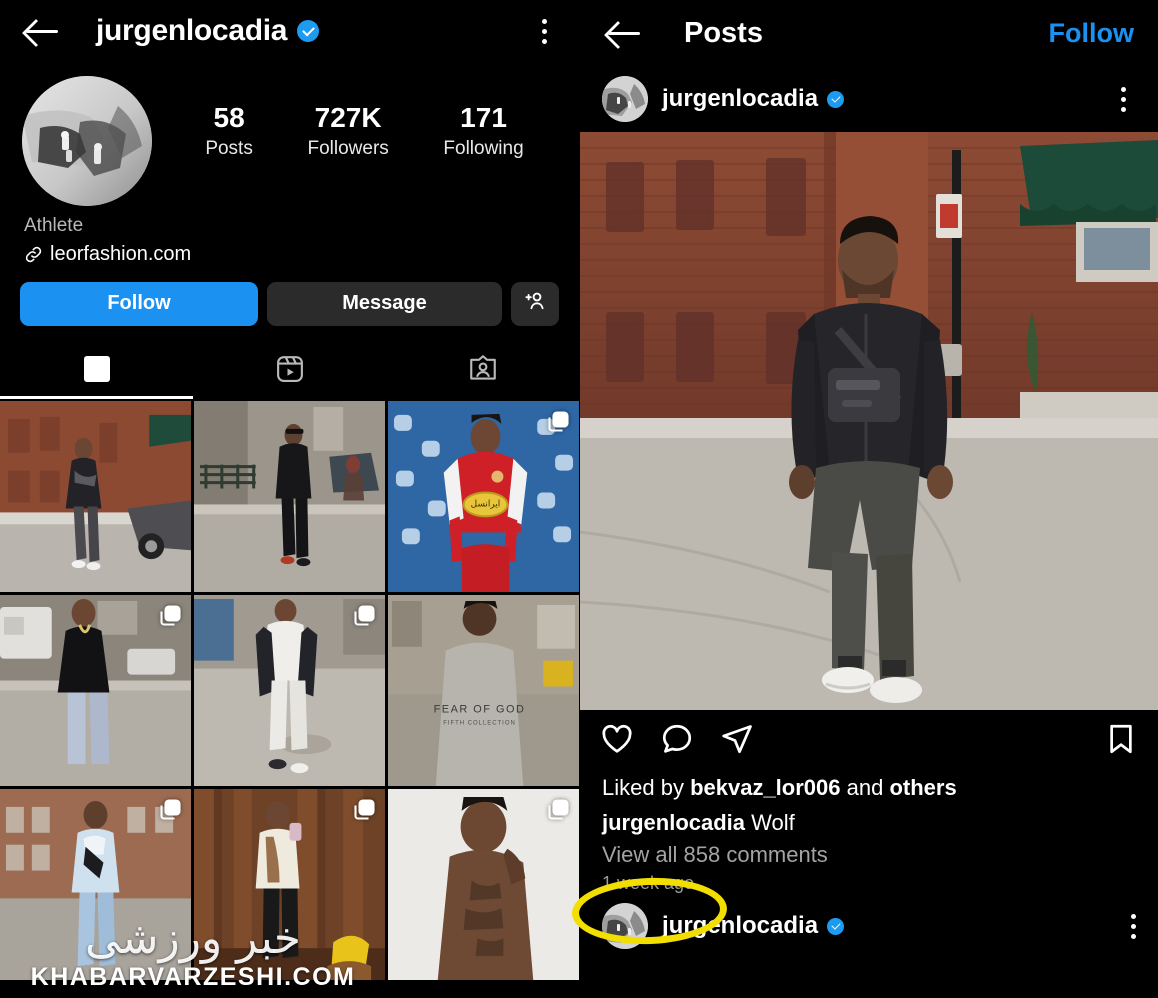 Image resolution: width=1158 pixels, height=998 pixels. I want to click on liked-by-line: Liked by bekvaz_lor006 and others, so click(869, 785).